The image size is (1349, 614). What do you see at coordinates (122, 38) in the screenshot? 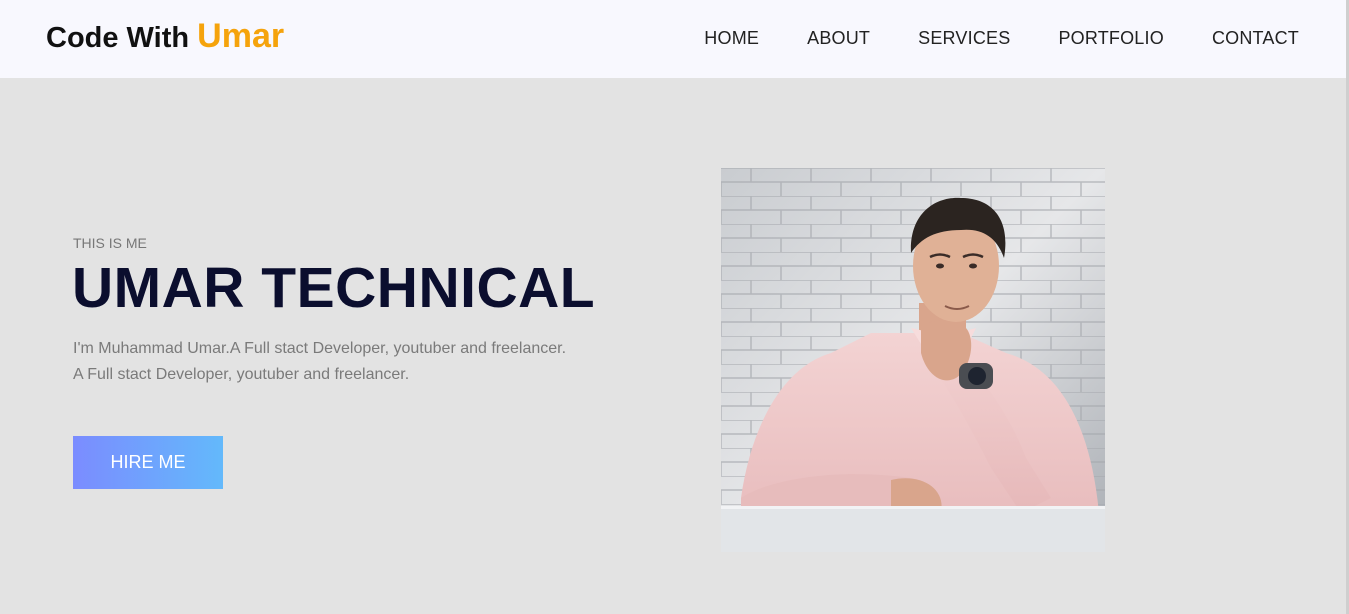
I see `logo-main-text: Code With` at bounding box center [122, 38].